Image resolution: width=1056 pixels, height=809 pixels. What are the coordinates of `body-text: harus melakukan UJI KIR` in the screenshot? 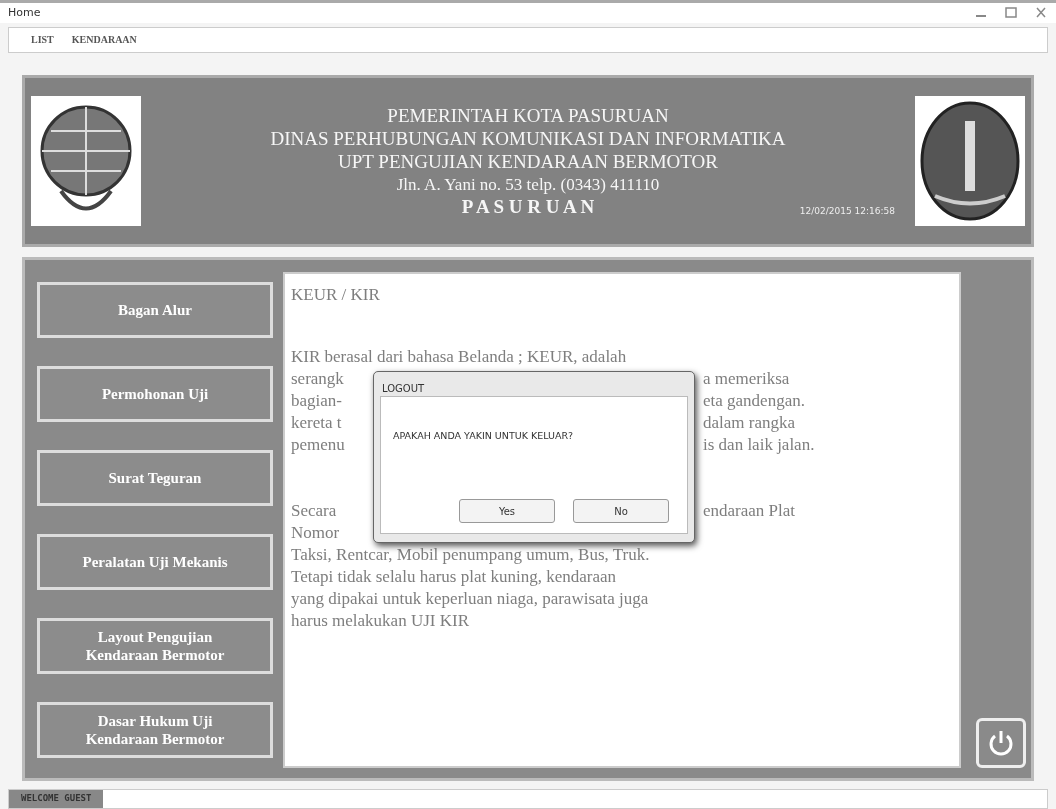 It's located at (380, 621).